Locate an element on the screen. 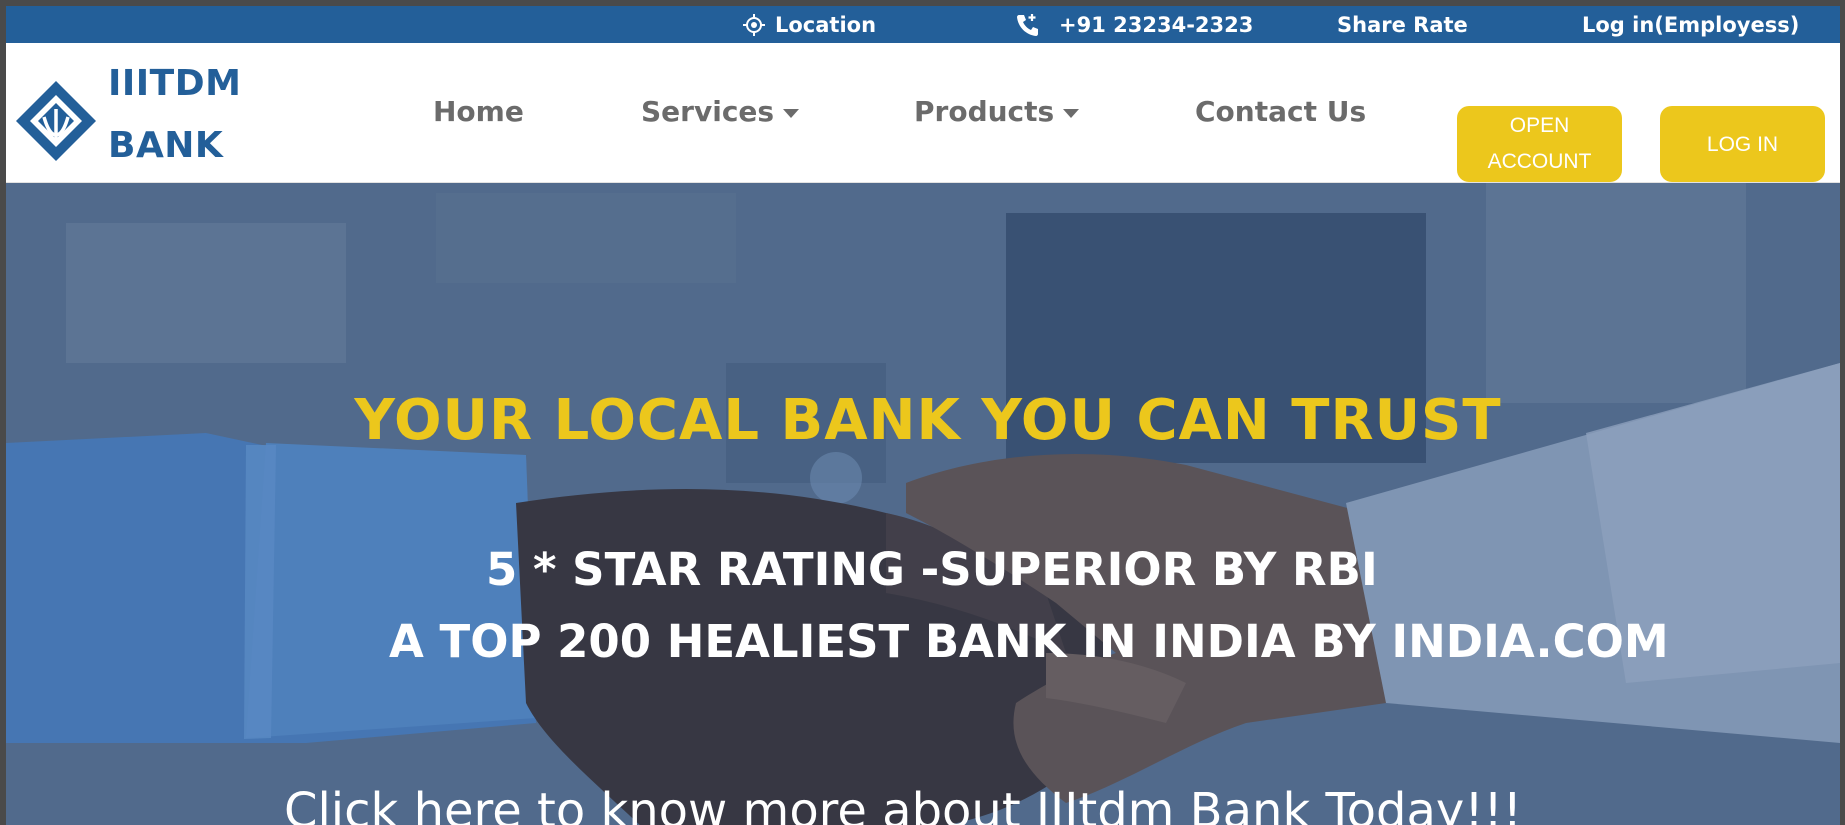 The height and width of the screenshot is (825, 1845). location-icon is located at coordinates (754, 24).